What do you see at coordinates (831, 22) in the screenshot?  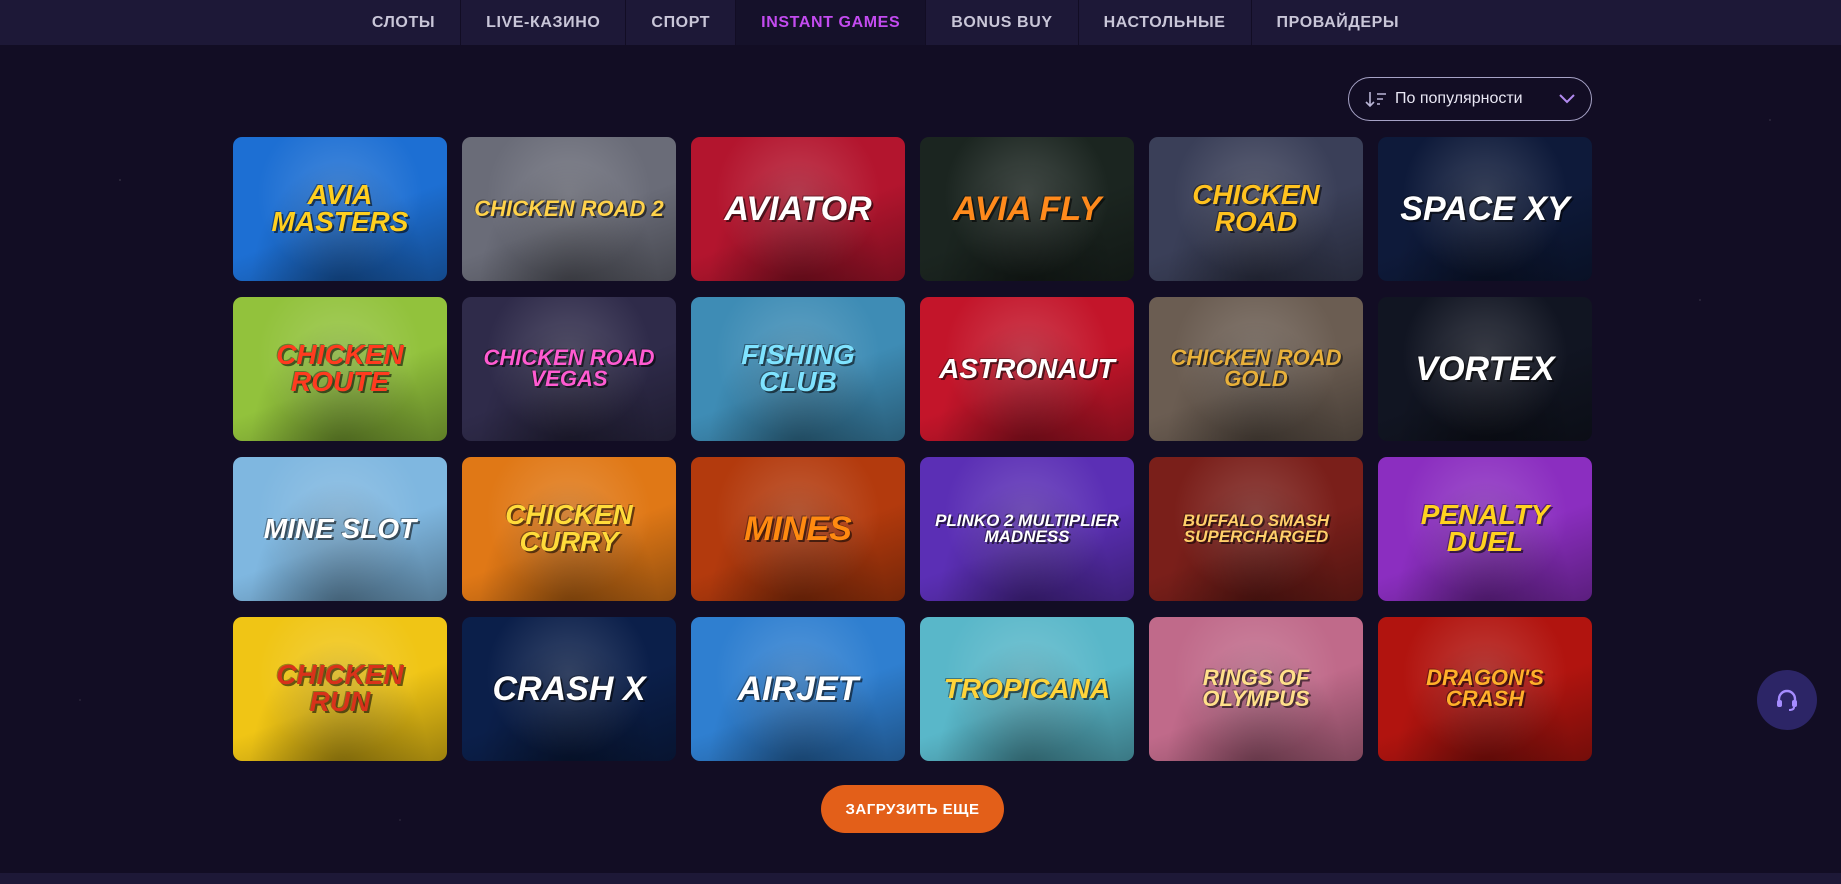 I see `tab-instant-games: INSTANT GAMES` at bounding box center [831, 22].